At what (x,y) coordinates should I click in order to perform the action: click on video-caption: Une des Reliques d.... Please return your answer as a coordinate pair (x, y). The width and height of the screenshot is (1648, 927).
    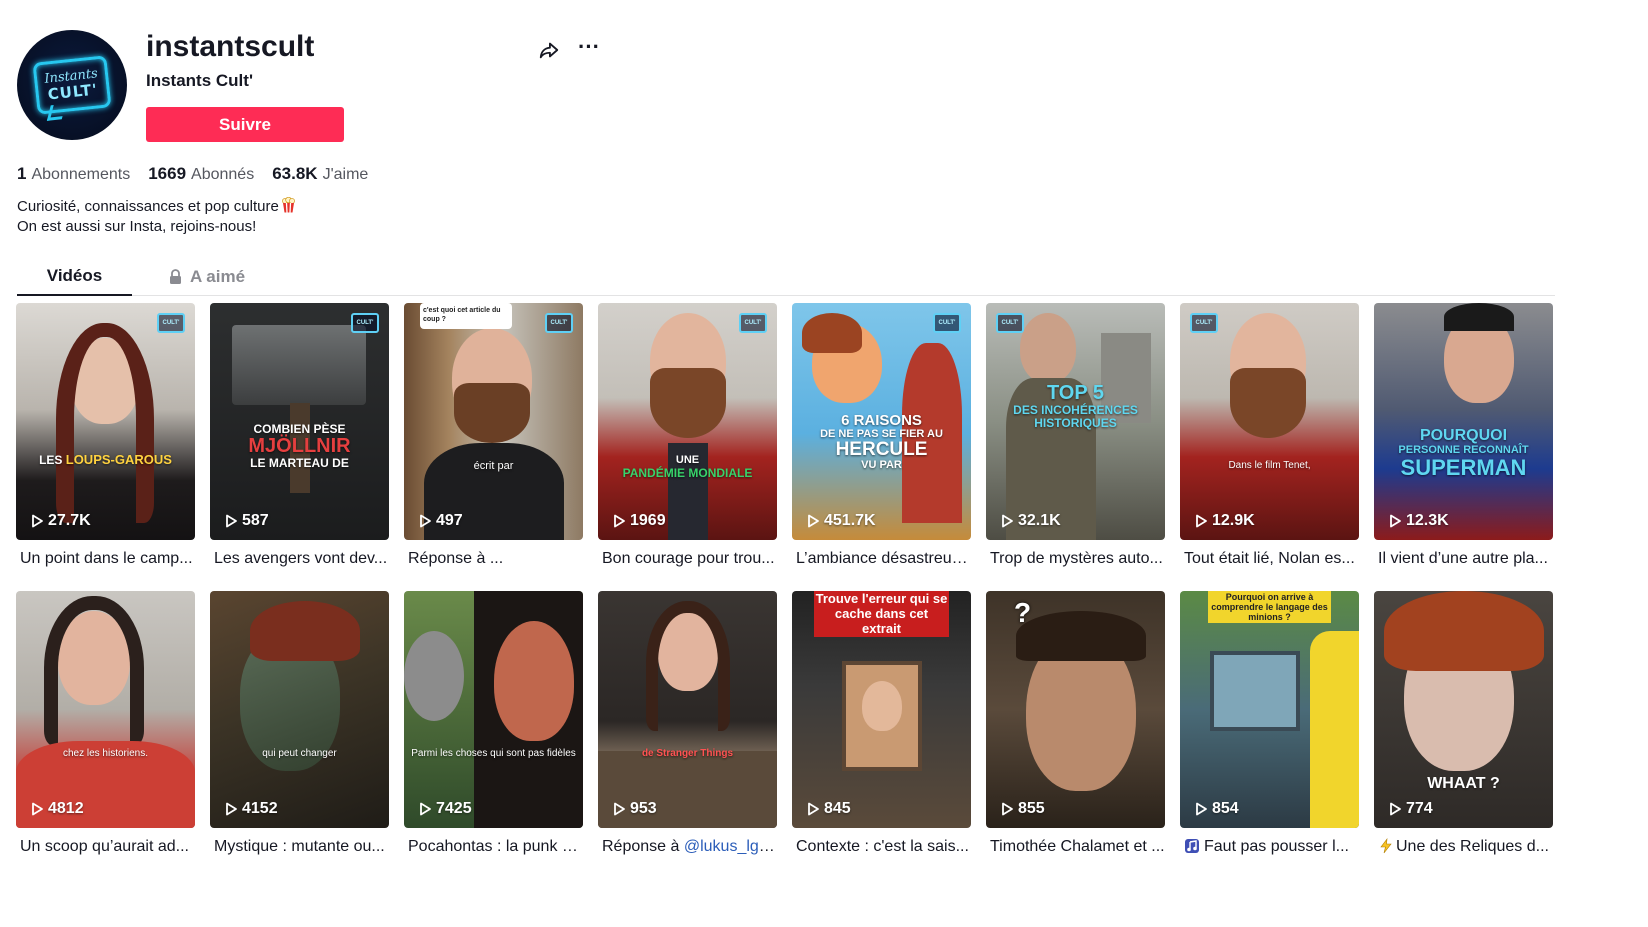
    Looking at the image, I should click on (1463, 847).